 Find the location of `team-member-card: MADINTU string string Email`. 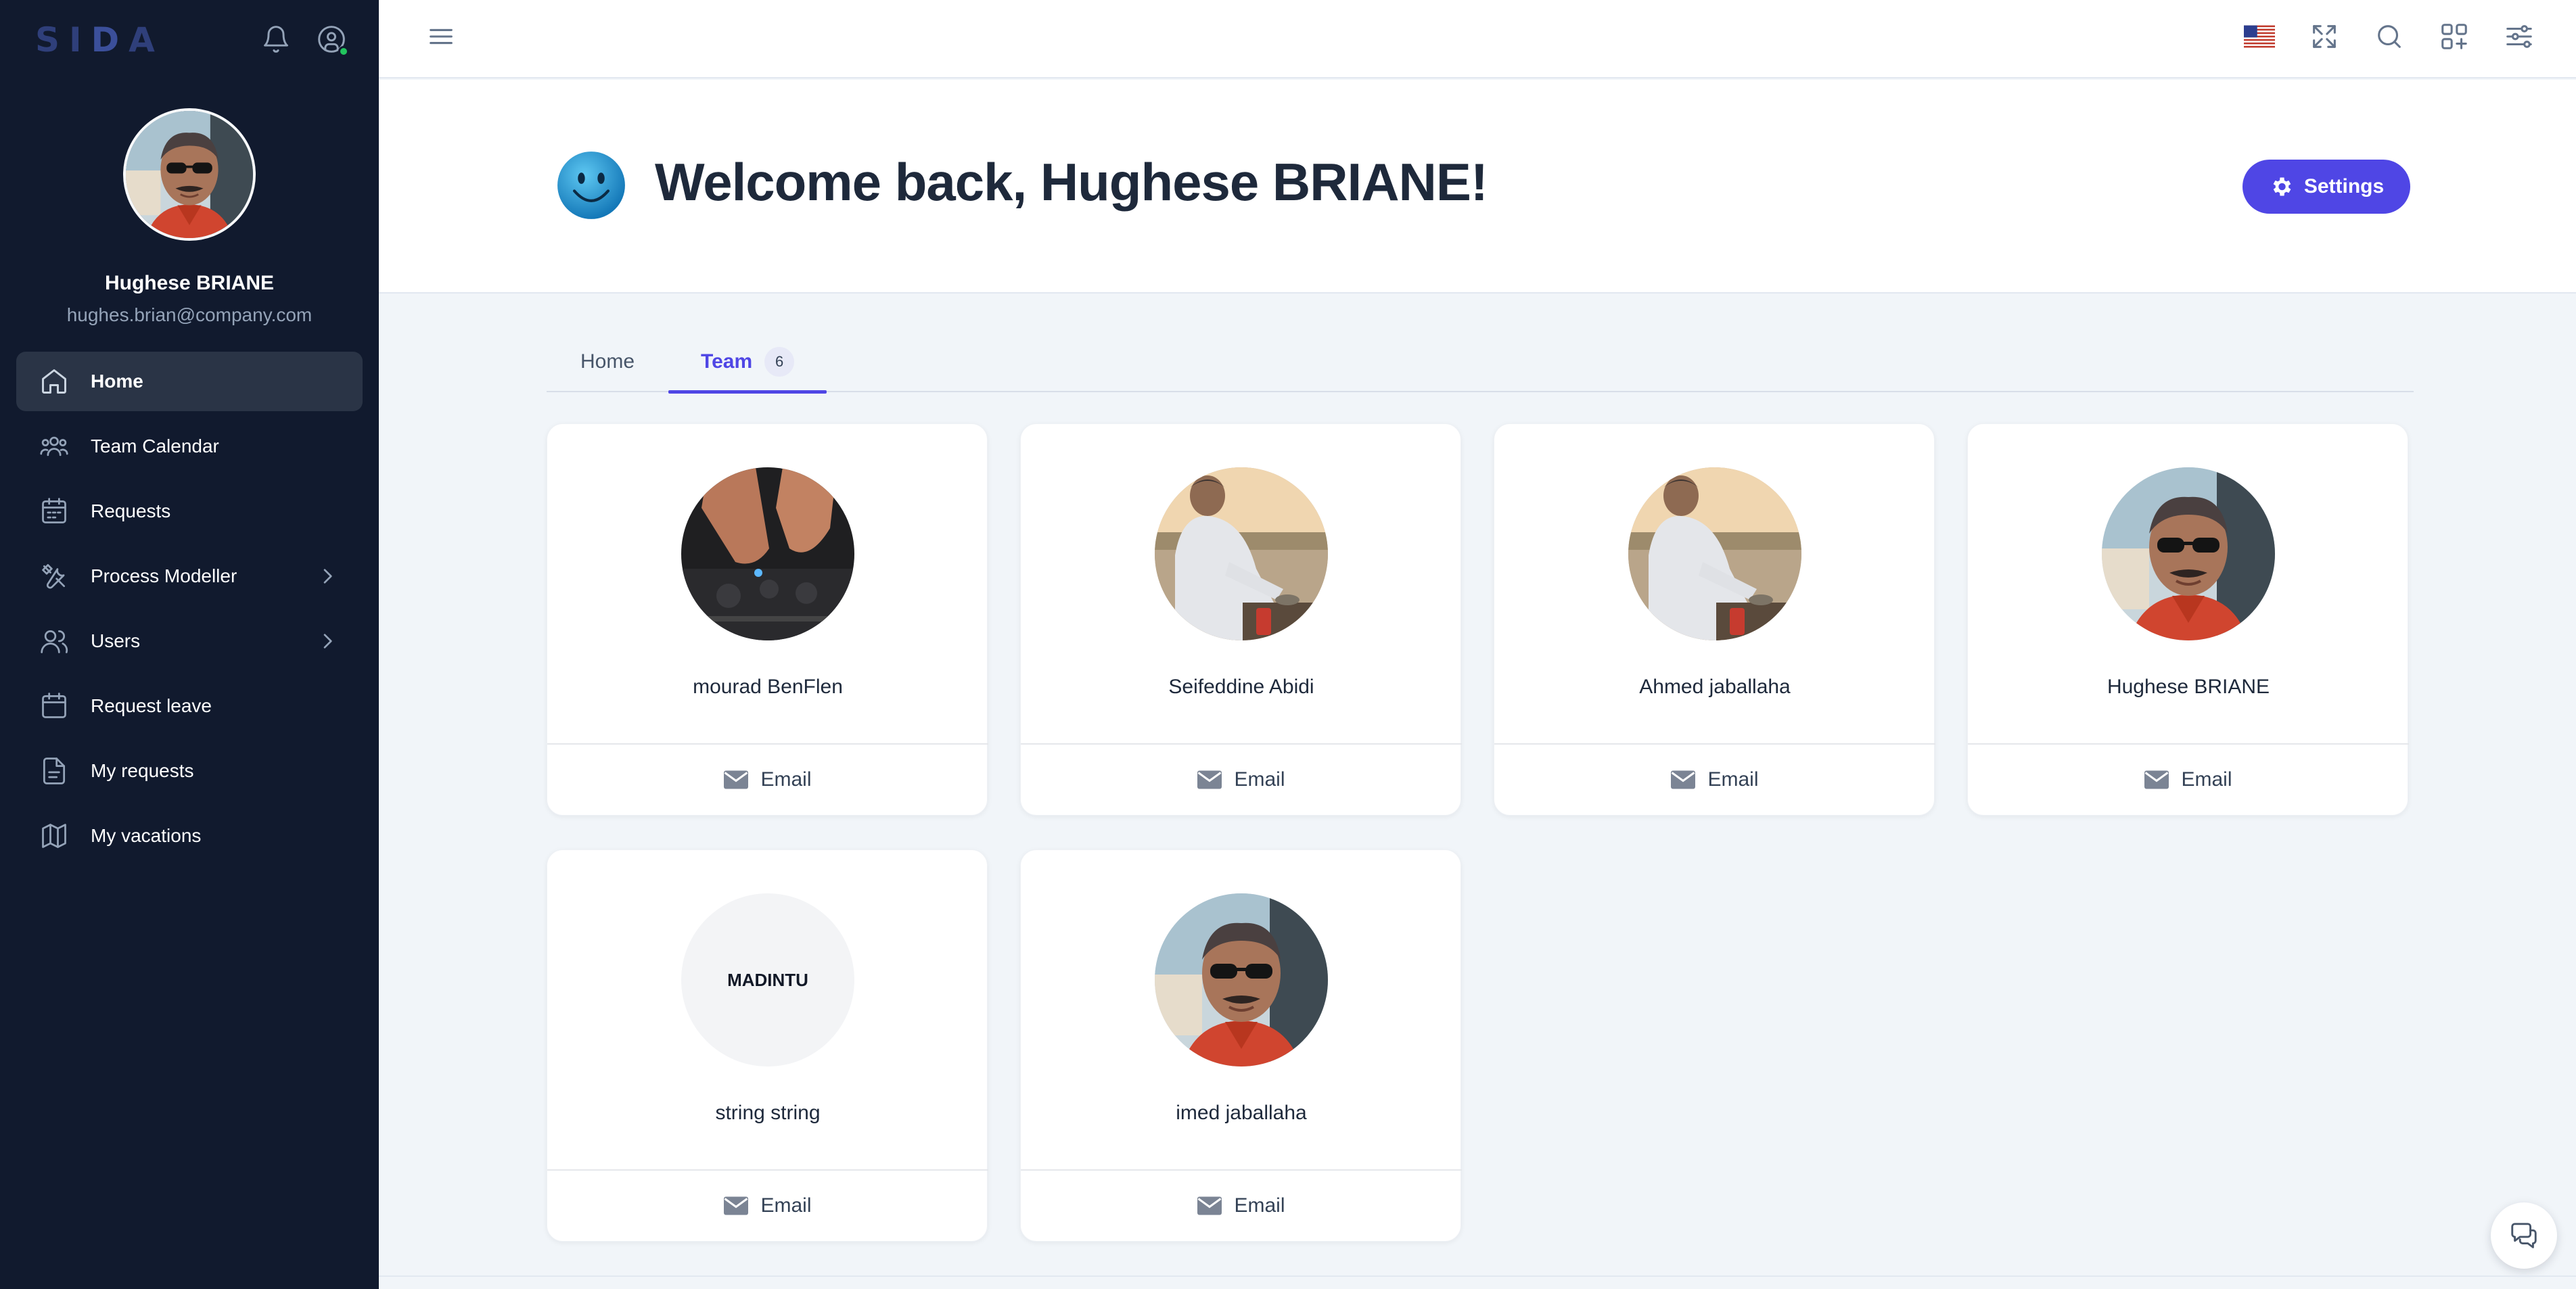

team-member-card: MADINTU string string Email is located at coordinates (767, 1045).